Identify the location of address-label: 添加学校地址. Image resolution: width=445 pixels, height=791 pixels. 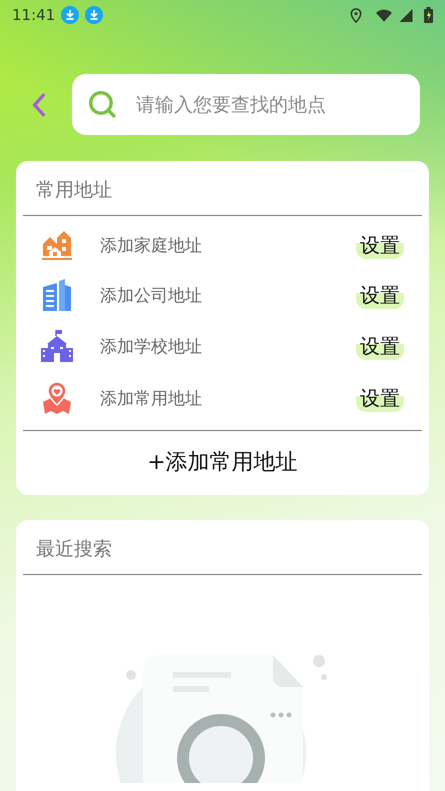
(228, 346).